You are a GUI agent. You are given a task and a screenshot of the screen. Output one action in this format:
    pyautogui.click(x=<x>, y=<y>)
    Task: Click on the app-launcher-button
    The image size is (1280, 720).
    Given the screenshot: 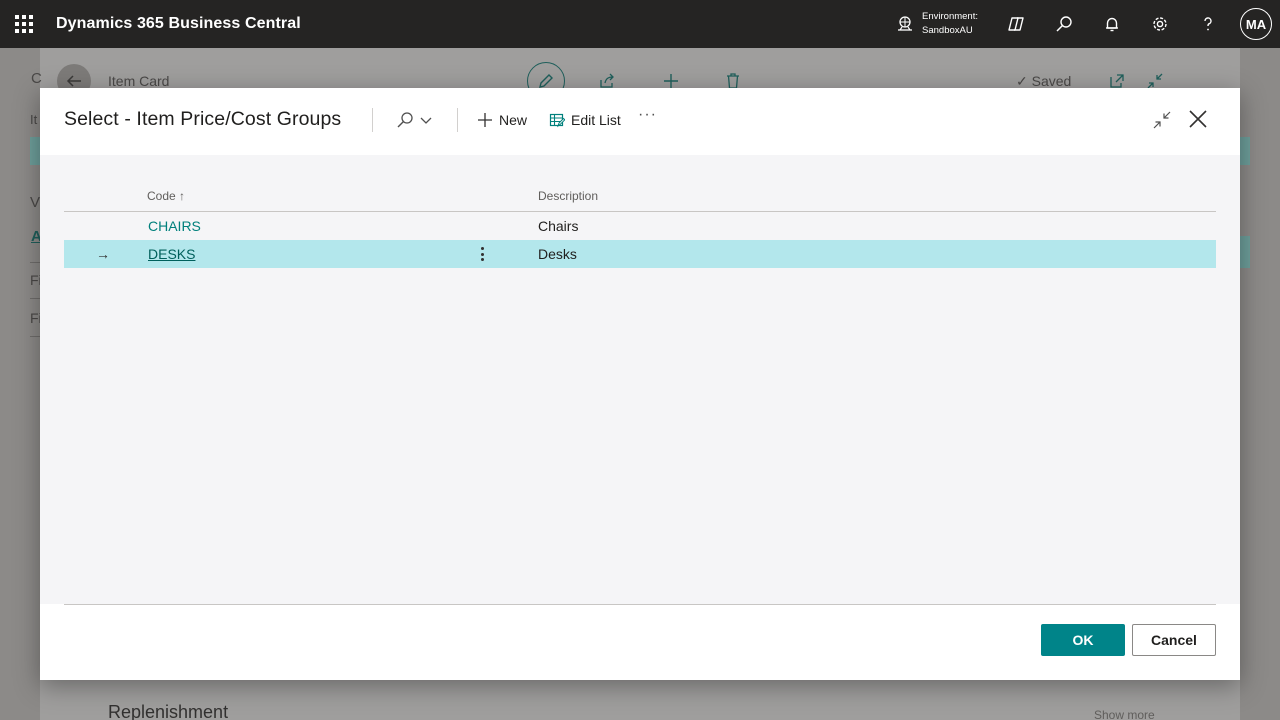 What is the action you would take?
    pyautogui.click(x=24, y=24)
    